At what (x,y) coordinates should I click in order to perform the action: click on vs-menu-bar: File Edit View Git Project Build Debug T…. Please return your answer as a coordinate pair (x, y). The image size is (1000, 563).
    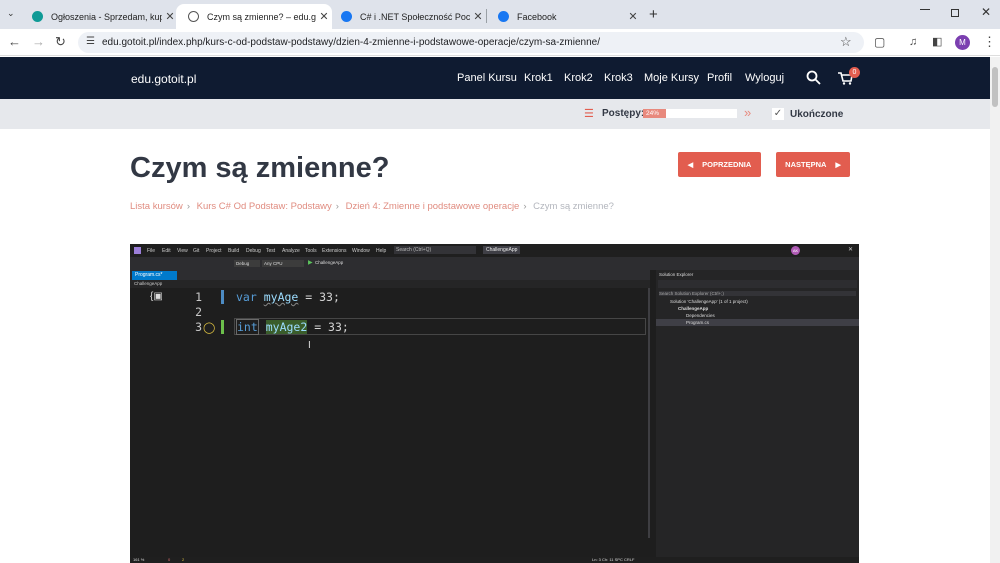
    Looking at the image, I should click on (494, 250).